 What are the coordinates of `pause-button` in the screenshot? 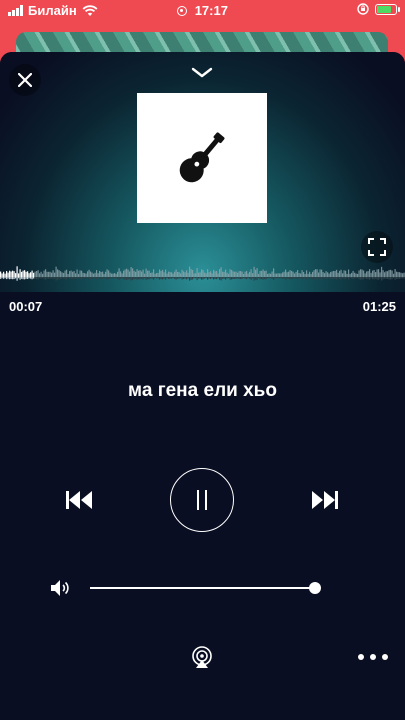 It's located at (202, 500).